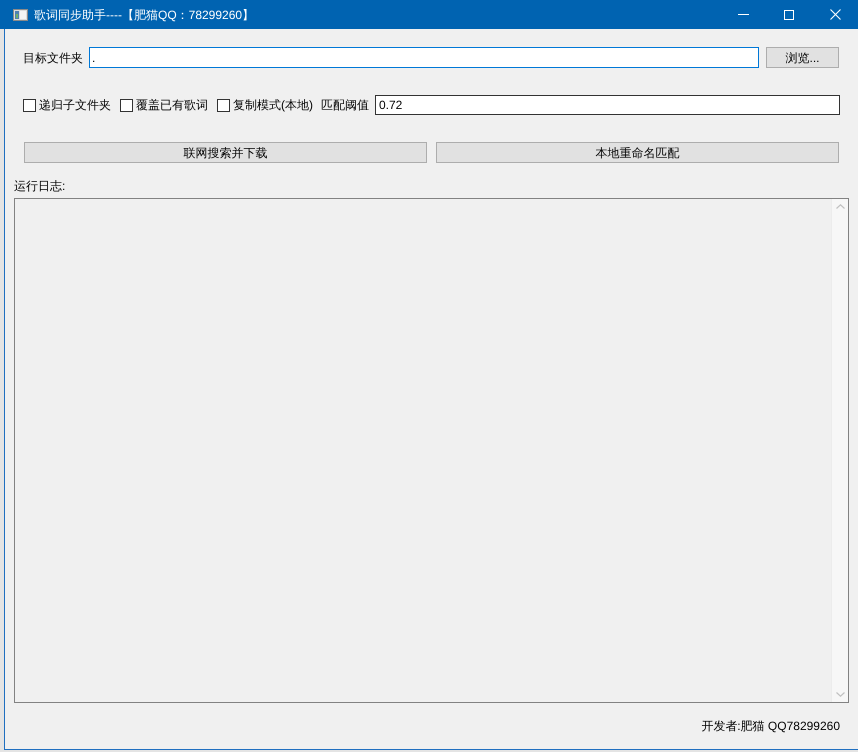 The height and width of the screenshot is (752, 858). Describe the element at coordinates (607, 105) in the screenshot. I see `threshold-input: 0.72` at that location.